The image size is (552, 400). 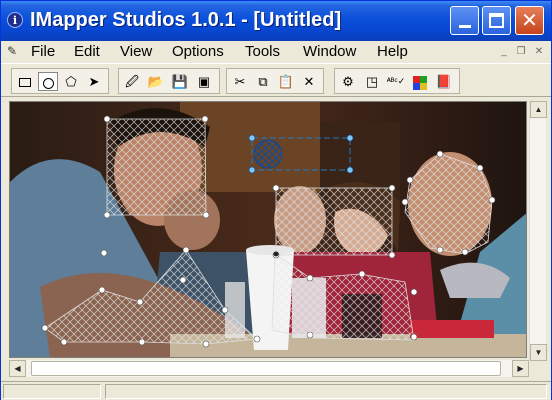 What do you see at coordinates (169, 81) in the screenshot?
I see `file-tool-group: 🖉 📂 💾 ▣` at bounding box center [169, 81].